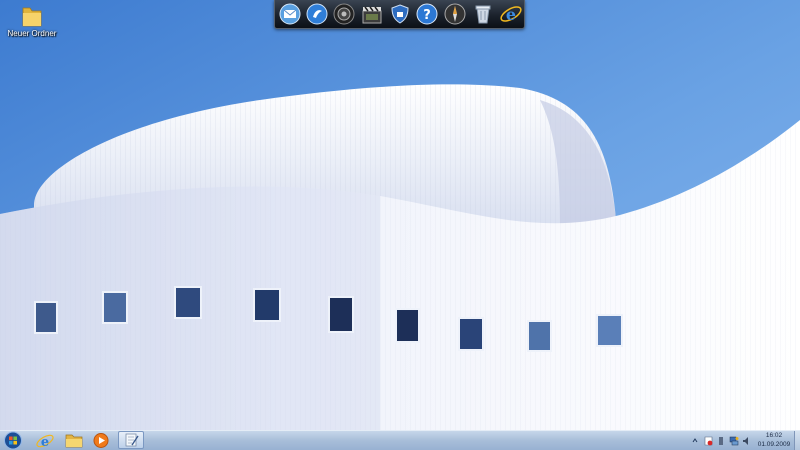 This screenshot has width=800, height=450. I want to click on desktop-icon-new-folder: Neuer Ordner, so click(32, 21).